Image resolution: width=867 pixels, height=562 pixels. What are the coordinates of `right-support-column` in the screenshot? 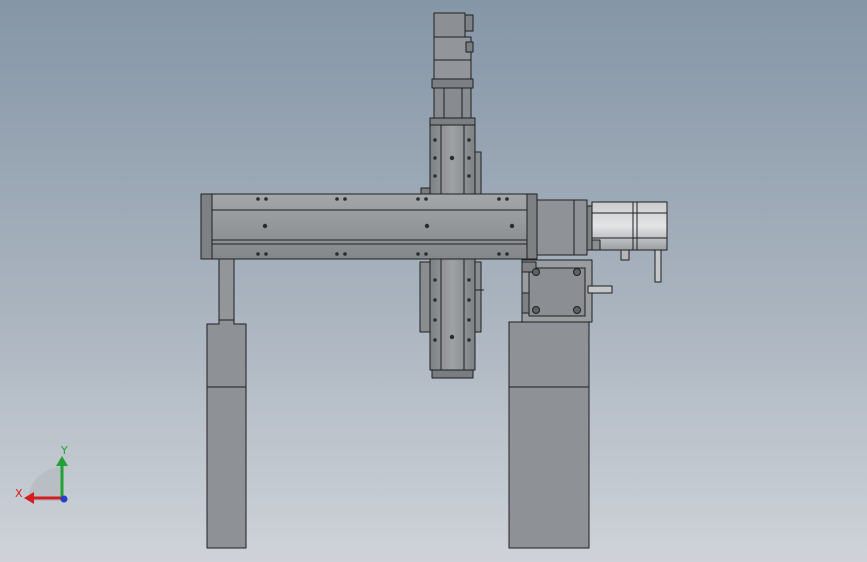 It's located at (549, 435).